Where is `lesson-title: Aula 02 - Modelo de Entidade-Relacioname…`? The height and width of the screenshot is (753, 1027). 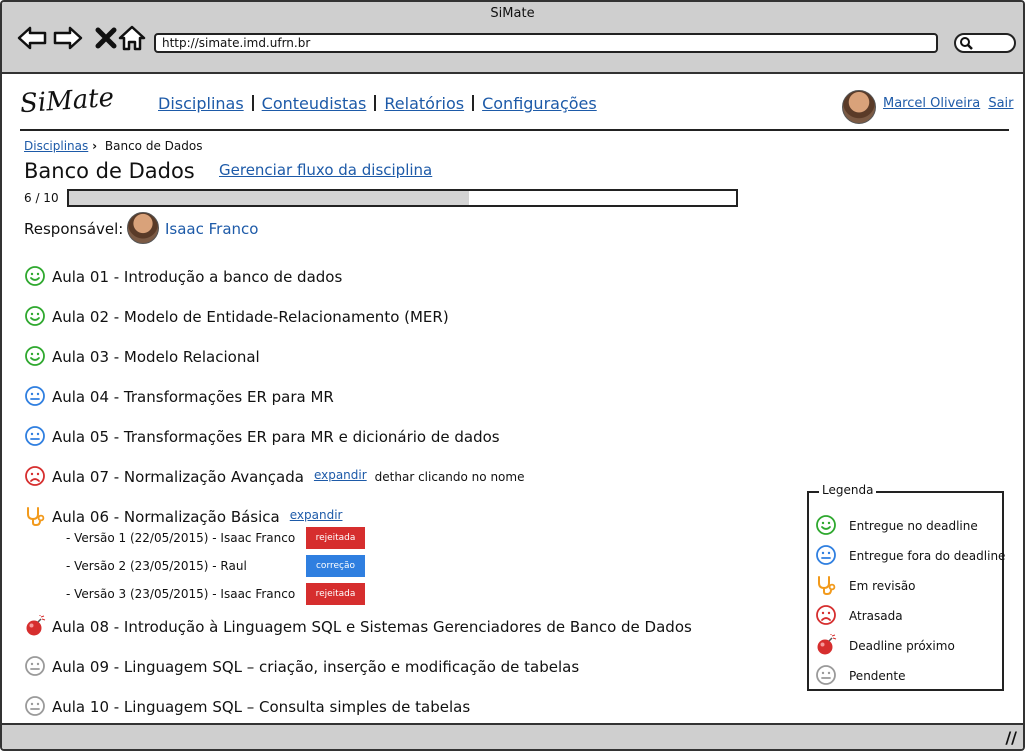 lesson-title: Aula 02 - Modelo de Entidade-Relacioname… is located at coordinates (250, 317).